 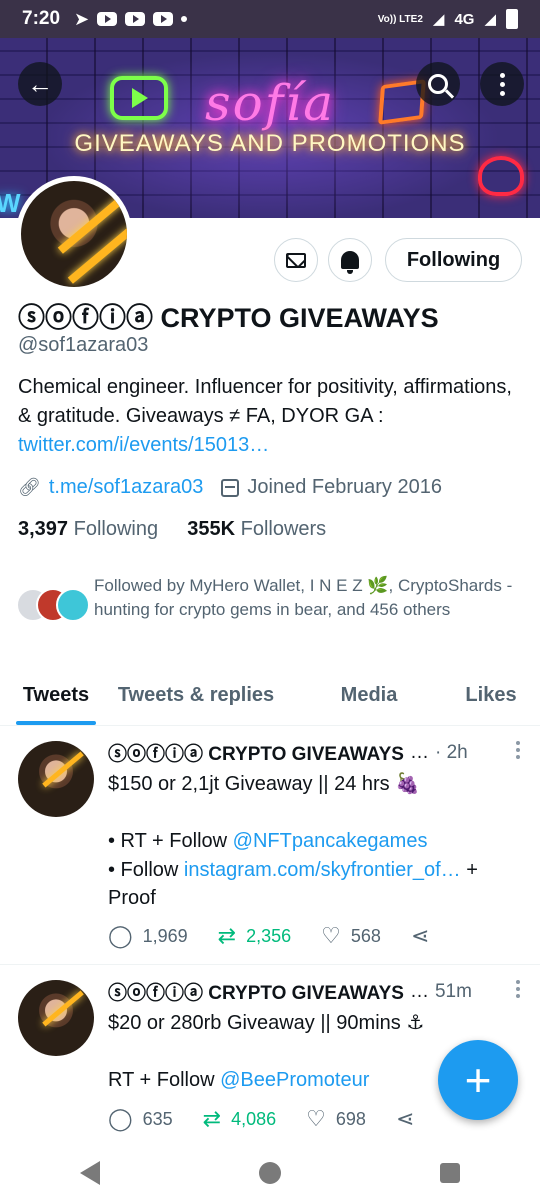 I want to click on search-button, so click(x=438, y=84).